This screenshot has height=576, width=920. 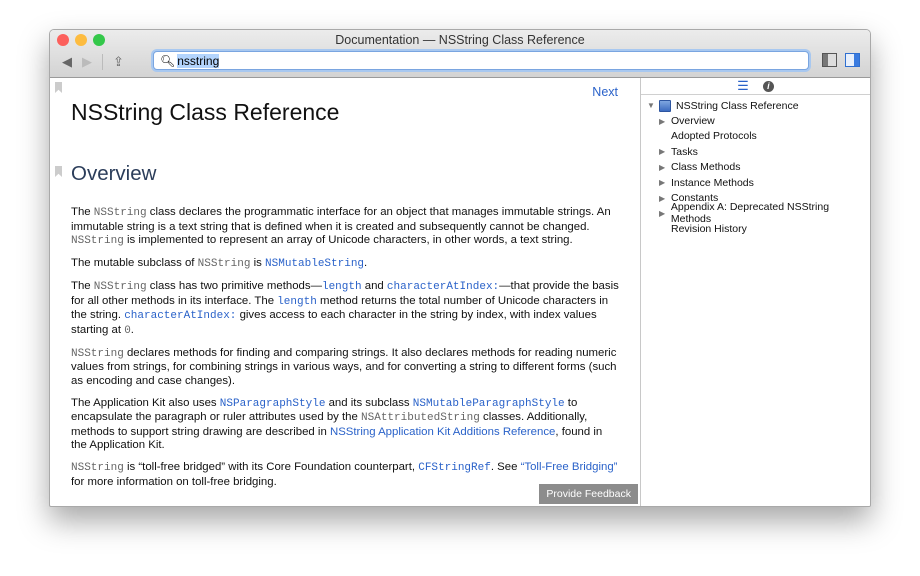 What do you see at coordinates (102, 62) in the screenshot?
I see `divider` at bounding box center [102, 62].